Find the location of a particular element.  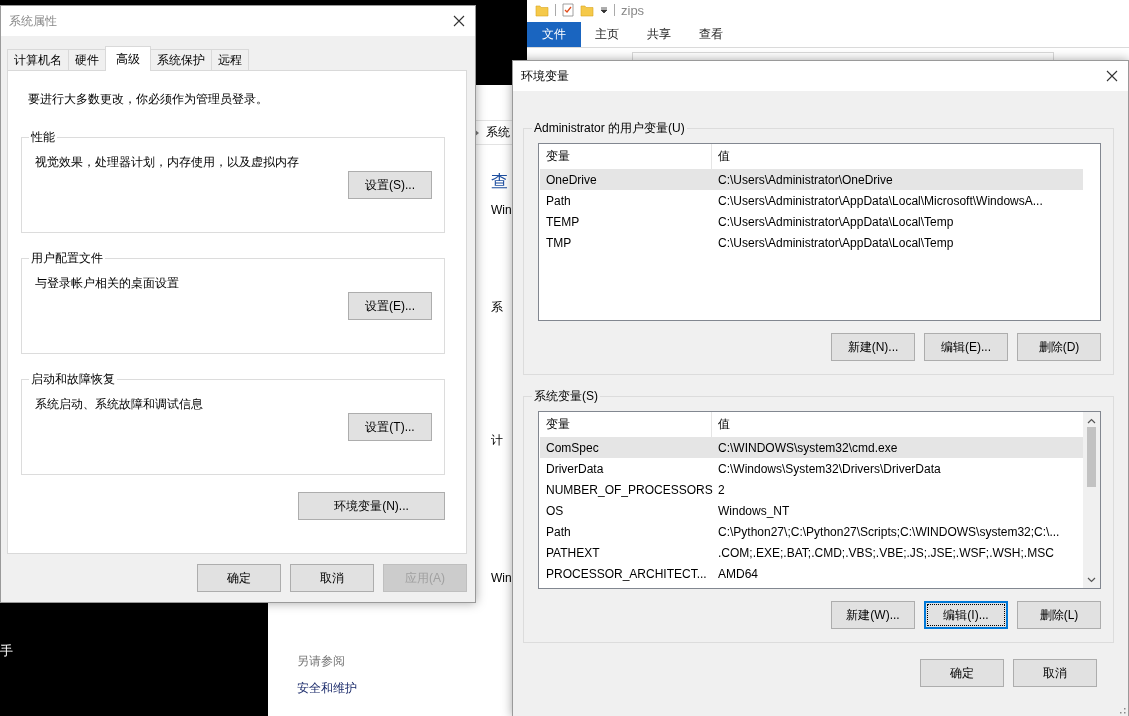

tab: 高级 is located at coordinates (128, 58).